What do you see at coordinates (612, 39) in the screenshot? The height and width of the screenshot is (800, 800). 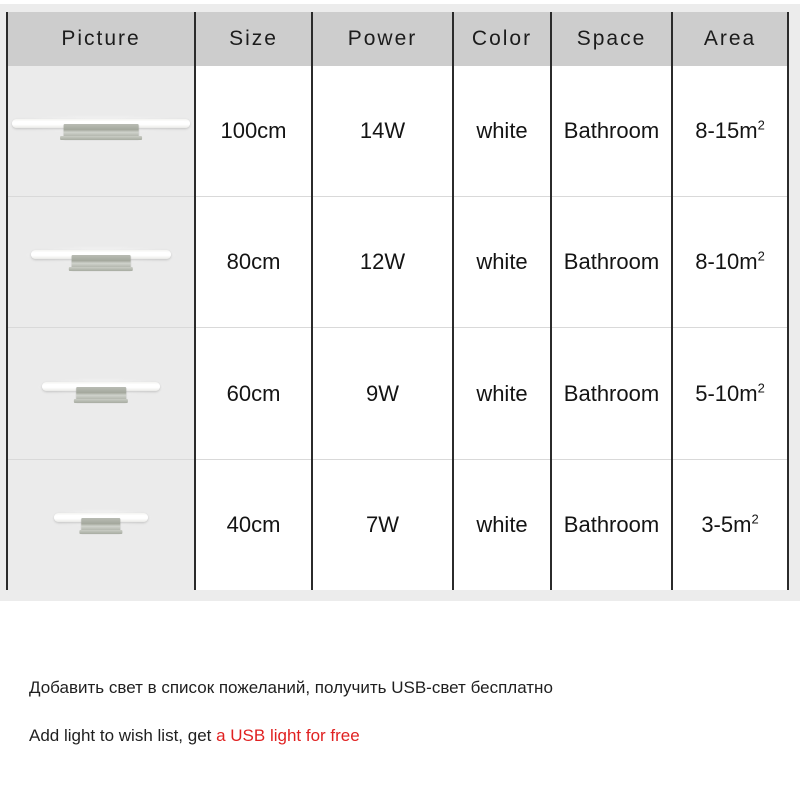 I see `column-header-space: Space` at bounding box center [612, 39].